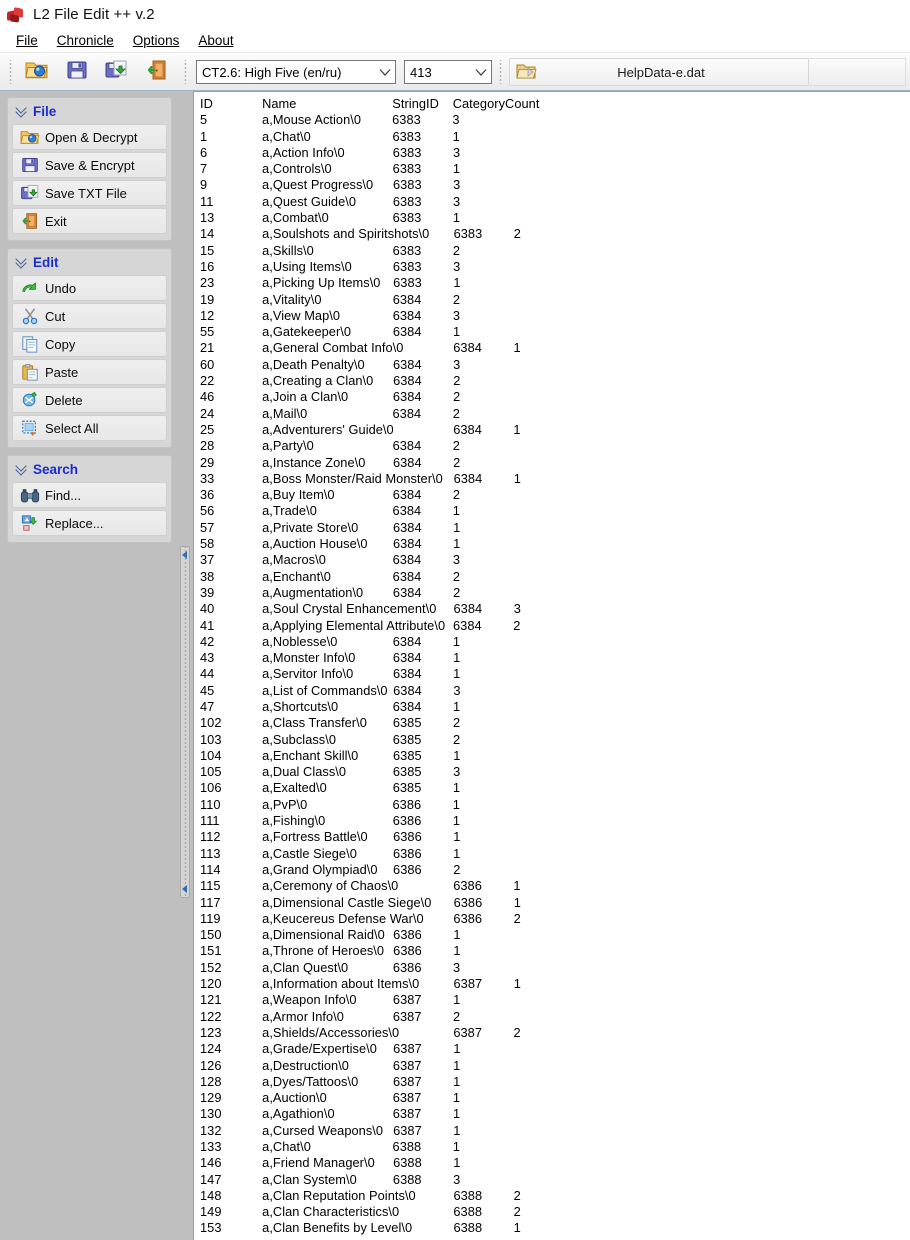  I want to click on table-cell: a,Chat\0, so click(286, 136).